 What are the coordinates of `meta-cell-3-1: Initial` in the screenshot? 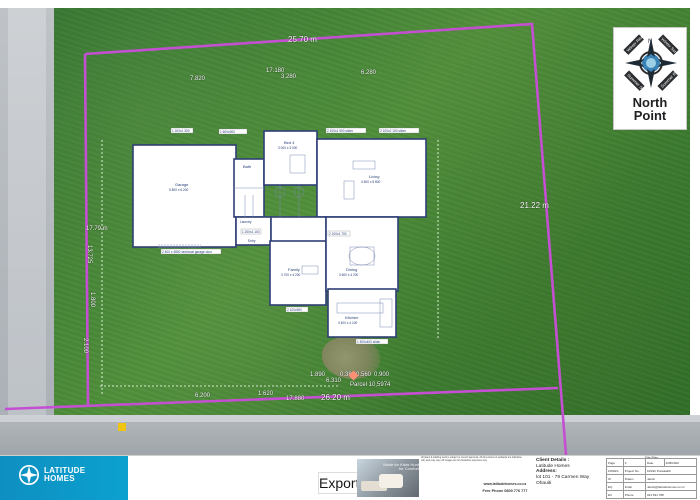 It's located at (634, 486).